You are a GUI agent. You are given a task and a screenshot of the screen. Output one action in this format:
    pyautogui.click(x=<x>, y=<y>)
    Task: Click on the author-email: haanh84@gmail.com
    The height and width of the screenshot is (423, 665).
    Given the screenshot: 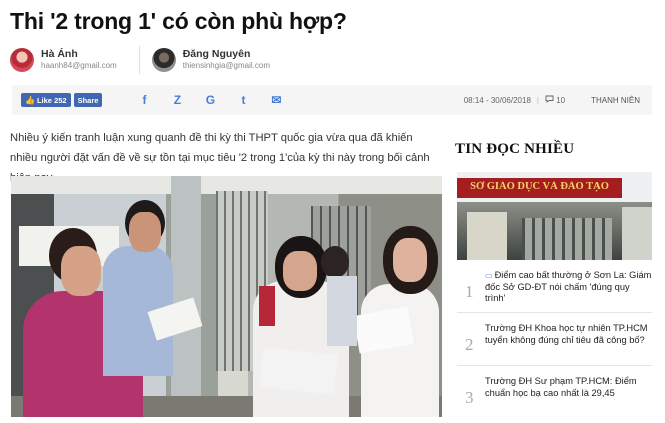 What is the action you would take?
    pyautogui.click(x=79, y=65)
    